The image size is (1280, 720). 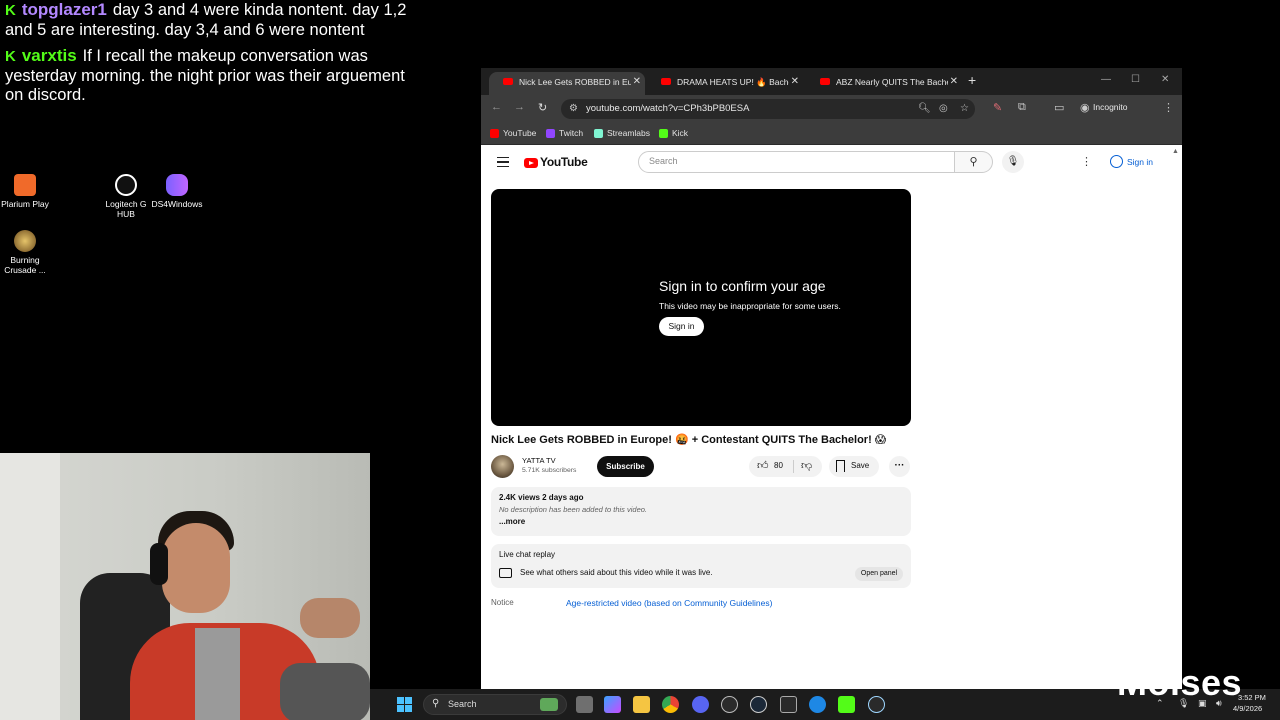 I want to click on open-panel-button: Open panel, so click(x=879, y=574).